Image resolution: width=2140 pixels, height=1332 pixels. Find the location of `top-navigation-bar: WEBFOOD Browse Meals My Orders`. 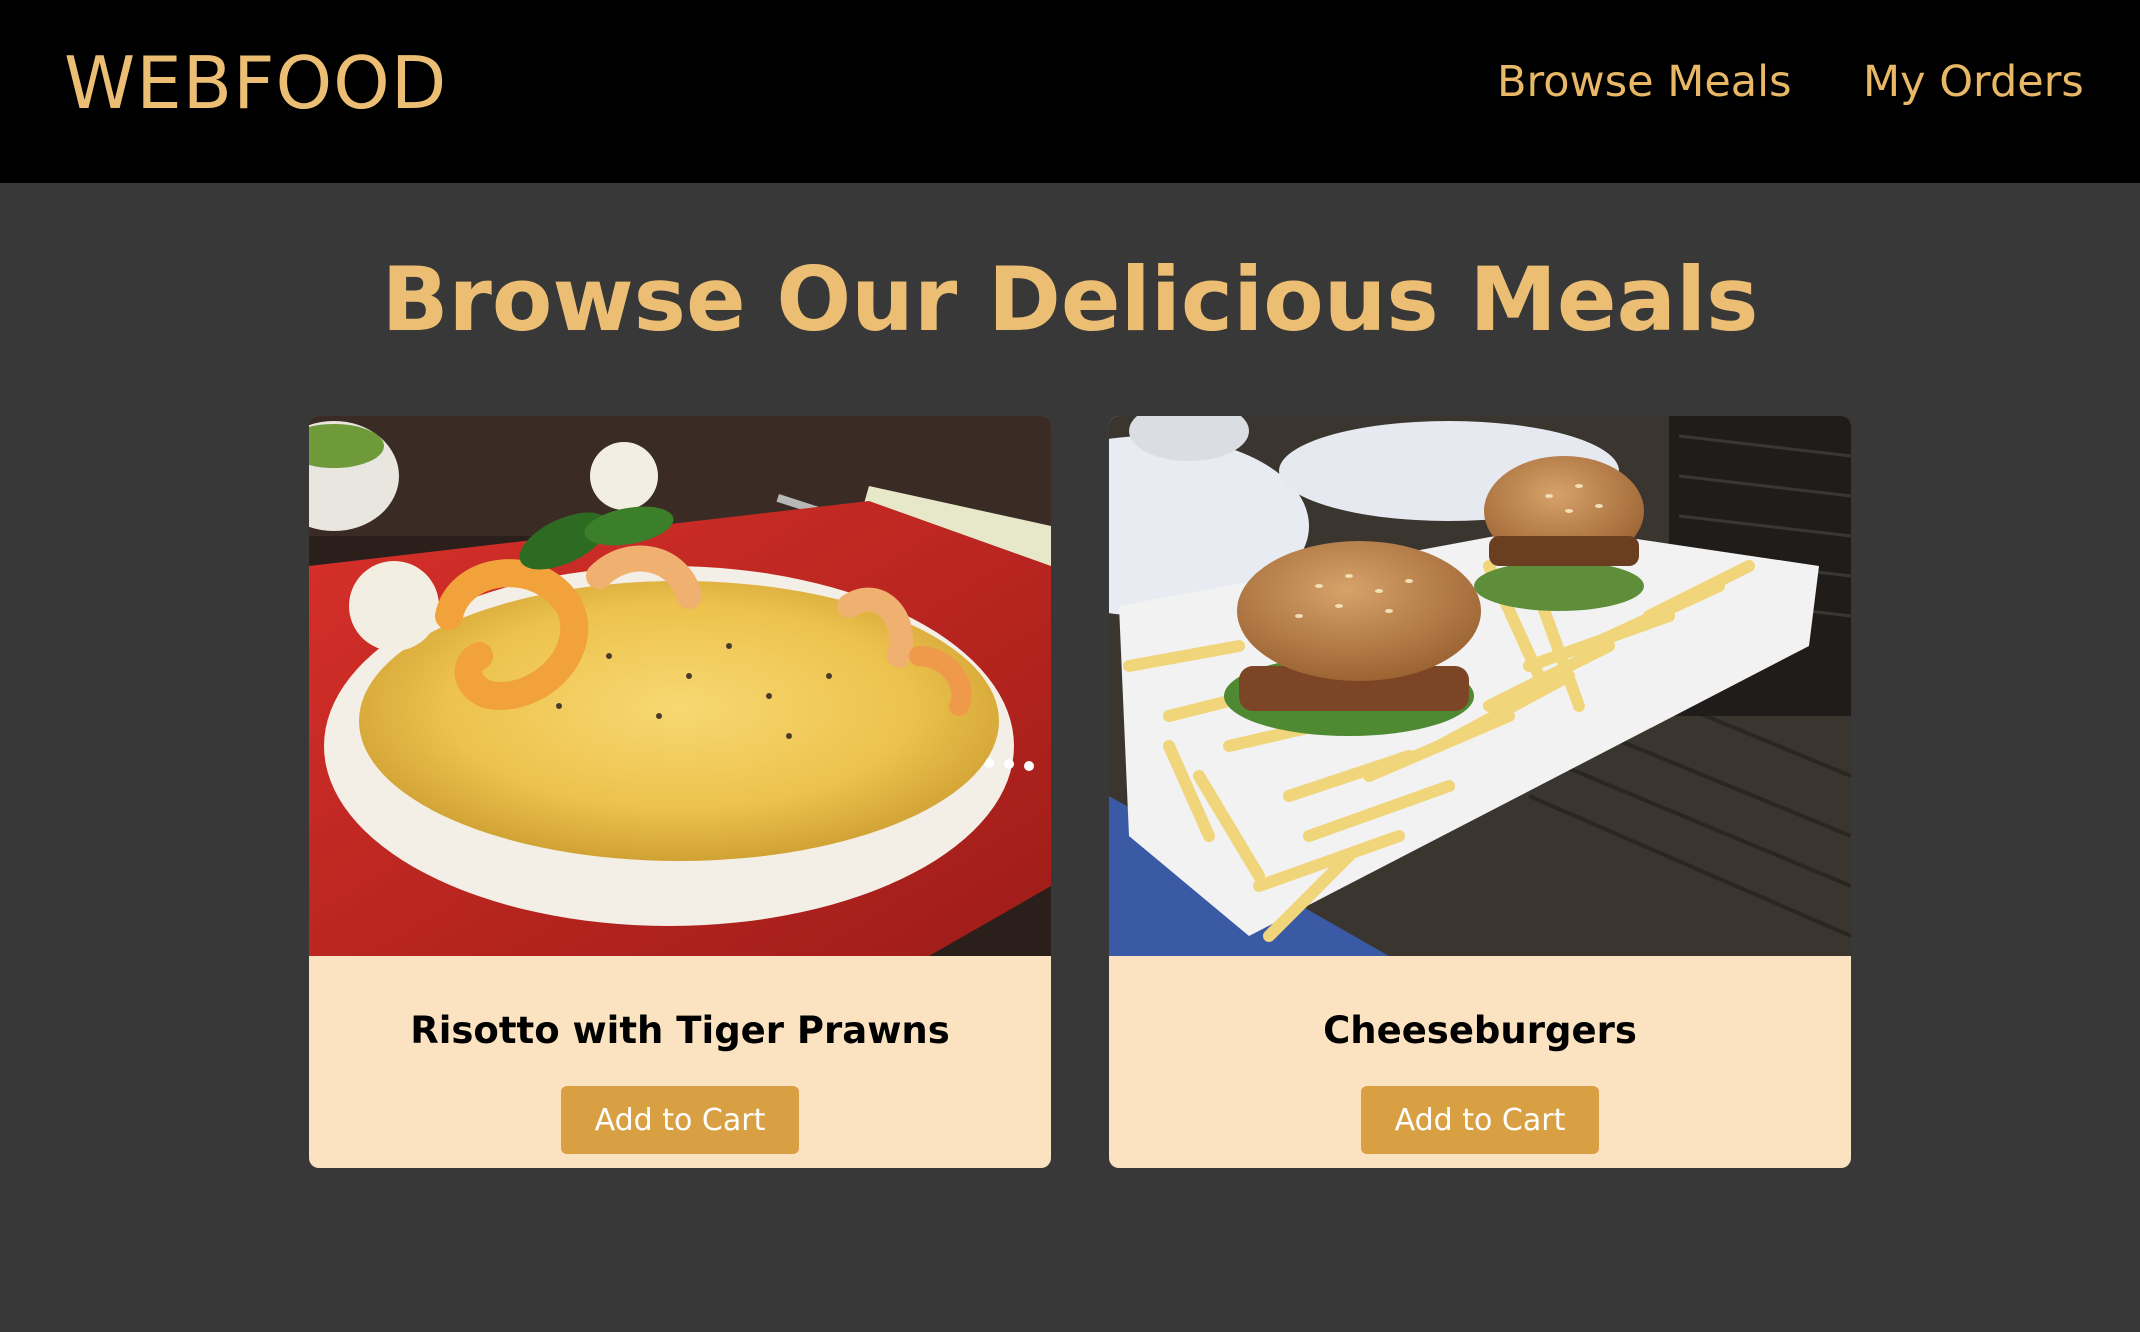

top-navigation-bar: WEBFOOD Browse Meals My Orders is located at coordinates (1070, 91).